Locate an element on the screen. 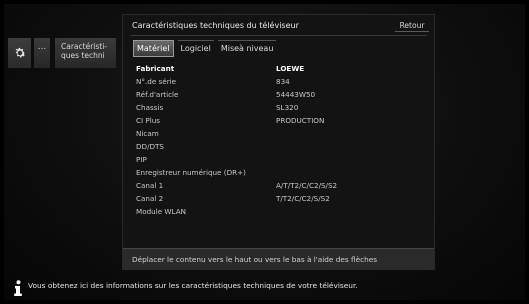 The height and width of the screenshot is (304, 529). tab-software: Logiciel is located at coordinates (195, 48).